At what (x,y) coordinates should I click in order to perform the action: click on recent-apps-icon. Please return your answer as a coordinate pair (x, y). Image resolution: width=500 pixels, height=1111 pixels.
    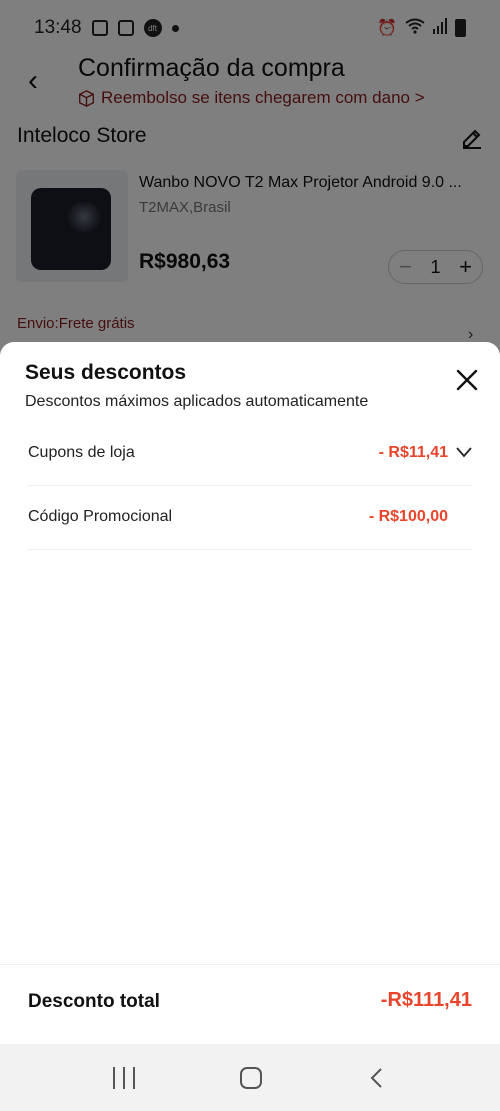
    Looking at the image, I should click on (123, 1077).